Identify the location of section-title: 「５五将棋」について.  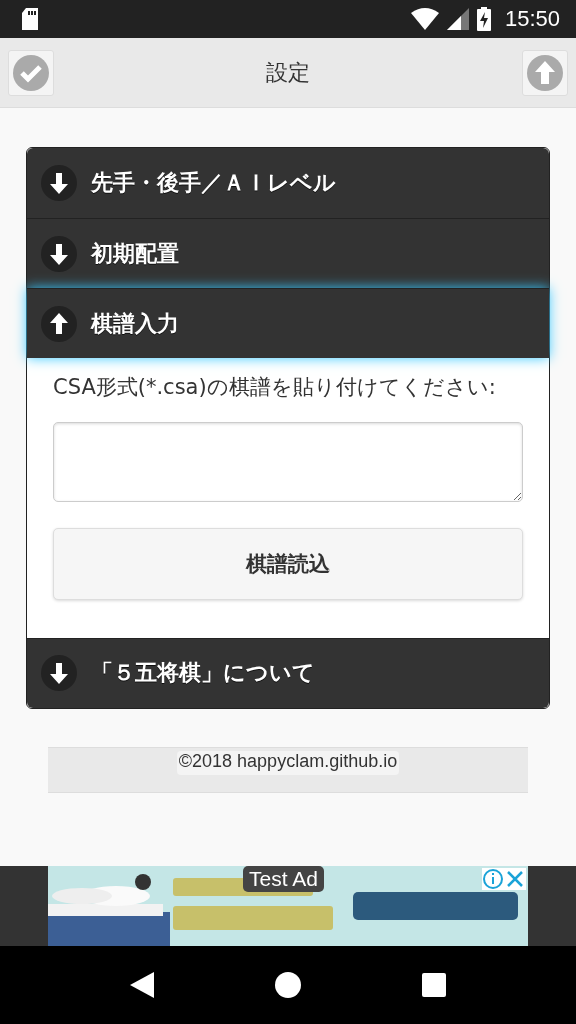
(203, 673).